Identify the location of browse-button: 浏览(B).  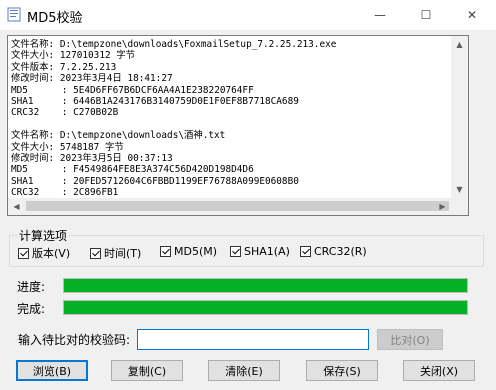
(52, 370).